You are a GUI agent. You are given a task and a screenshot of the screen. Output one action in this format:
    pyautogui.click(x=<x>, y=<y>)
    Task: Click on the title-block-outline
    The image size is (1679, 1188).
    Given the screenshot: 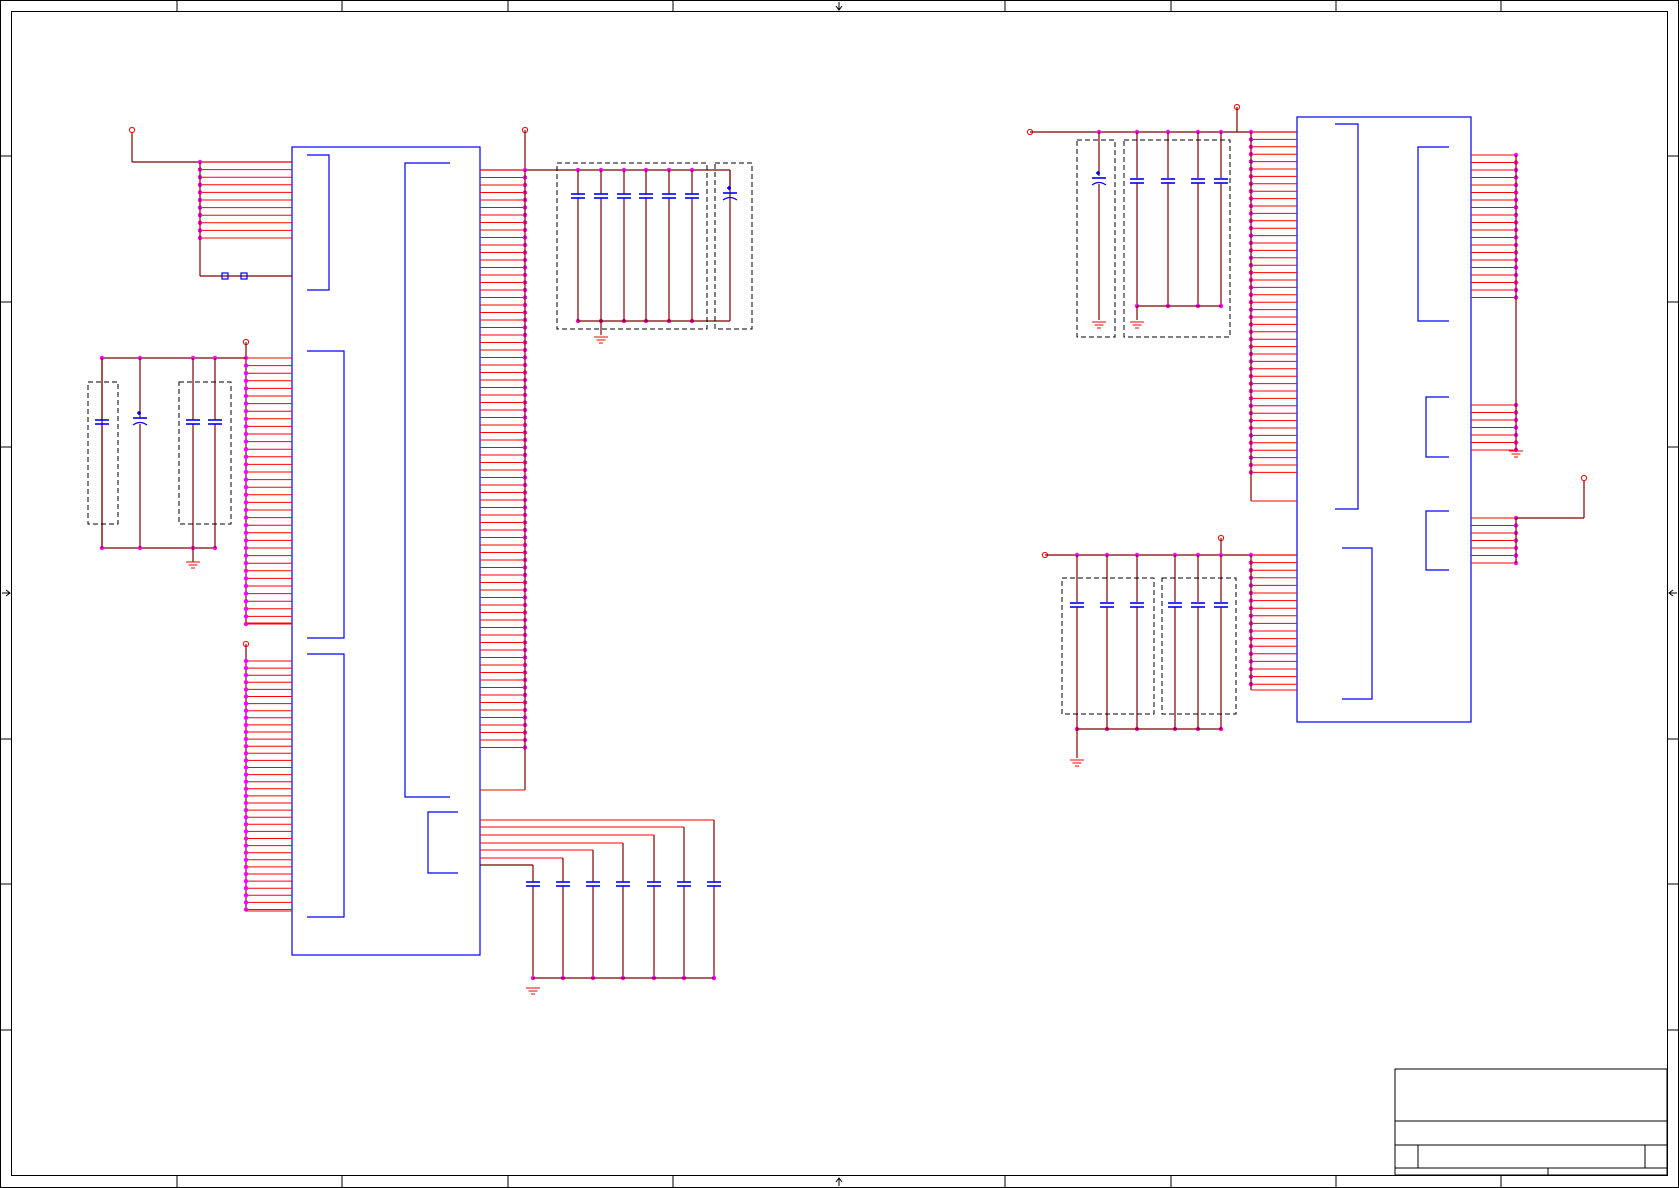 What is the action you would take?
    pyautogui.click(x=1531, y=1122)
    